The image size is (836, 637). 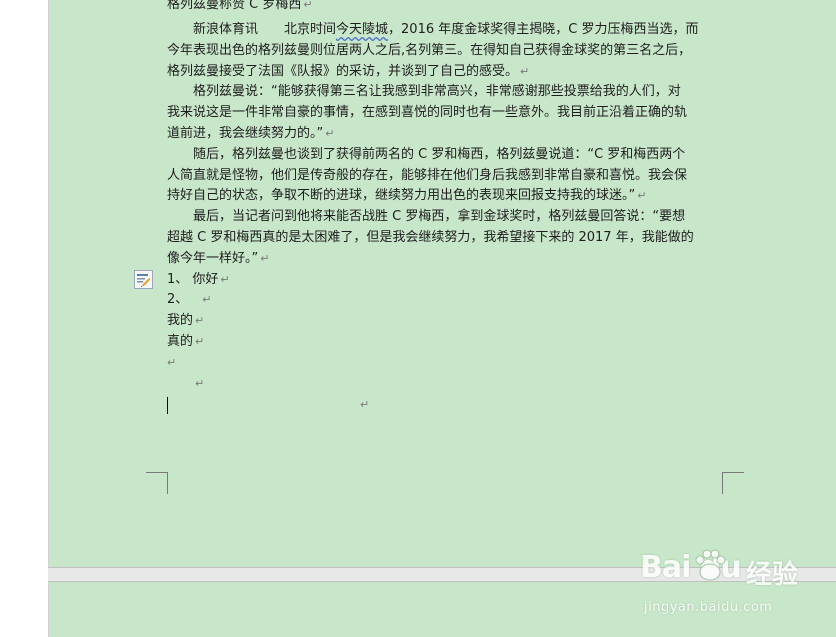 What do you see at coordinates (445, 134) in the screenshot?
I see `paragraph-2-line-3: 道前进，我会继续努力的。” ↵` at bounding box center [445, 134].